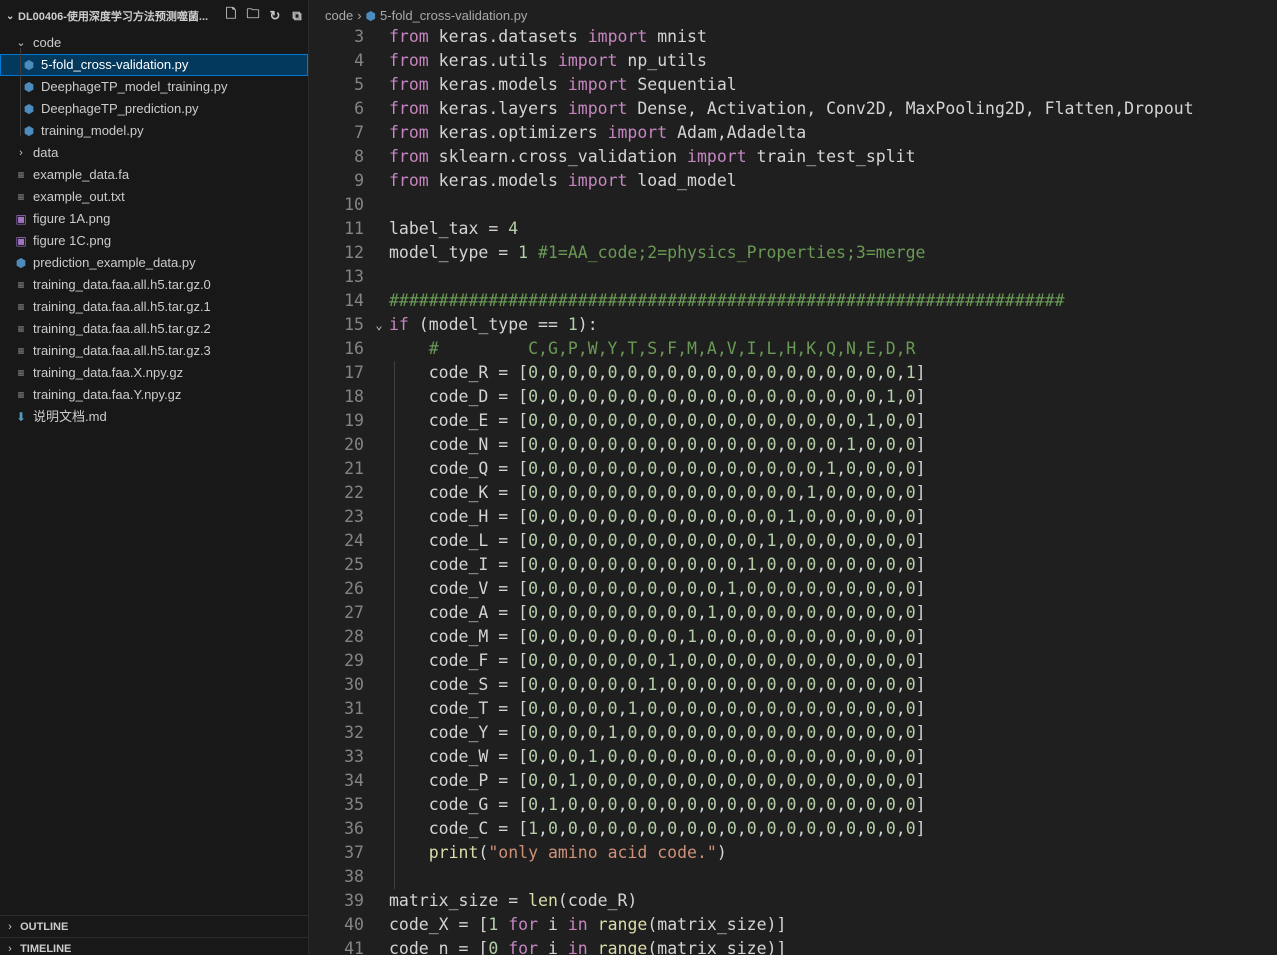 This screenshot has height=955, width=1277. What do you see at coordinates (587, 925) in the screenshot?
I see `code-text: code_X = [1 for i in range(matrix_size)]` at bounding box center [587, 925].